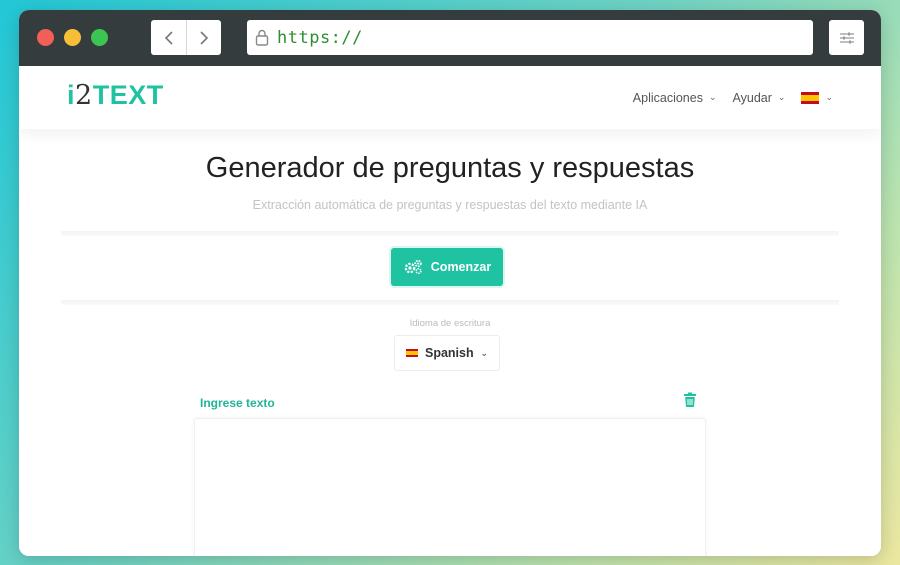 The height and width of the screenshot is (565, 900). Describe the element at coordinates (530, 37) in the screenshot. I see `address-bar: https://` at that location.